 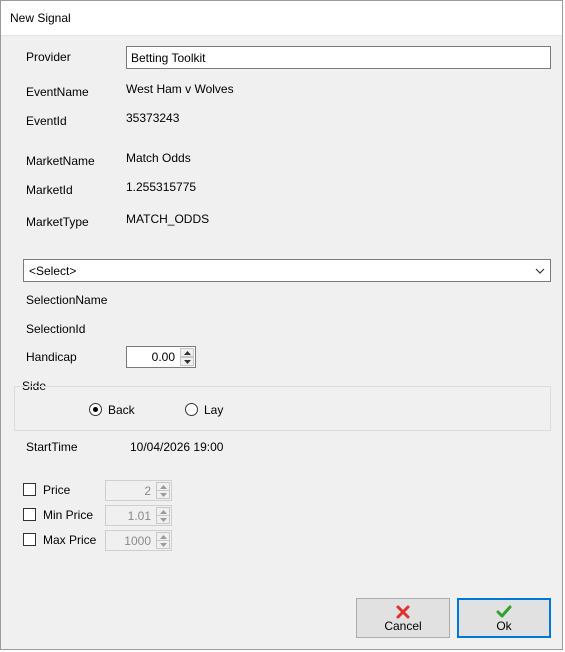 I want to click on event-name-value: West Ham v Wolves, so click(x=180, y=89).